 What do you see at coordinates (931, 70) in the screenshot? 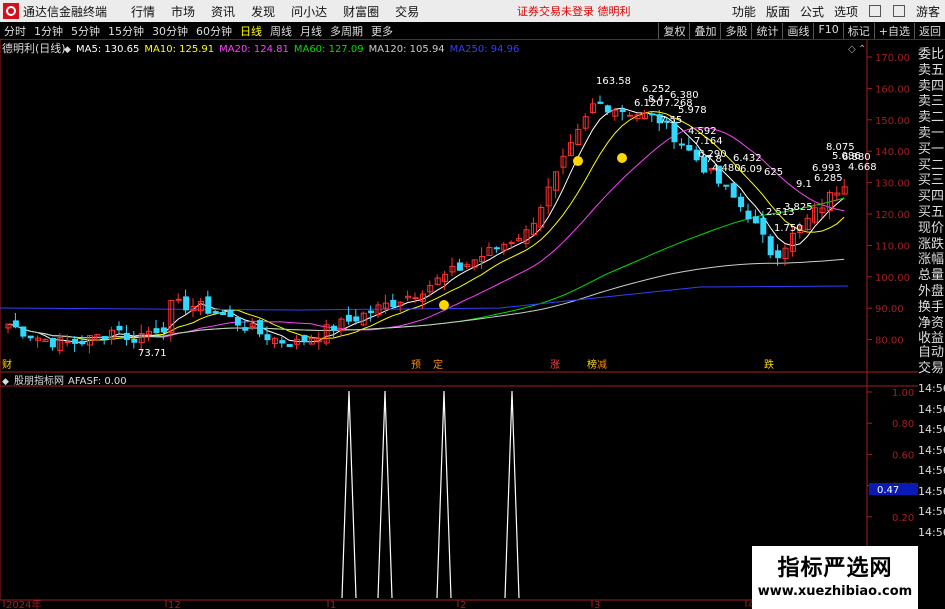
I see `quote-field-label: 卖五` at bounding box center [931, 70].